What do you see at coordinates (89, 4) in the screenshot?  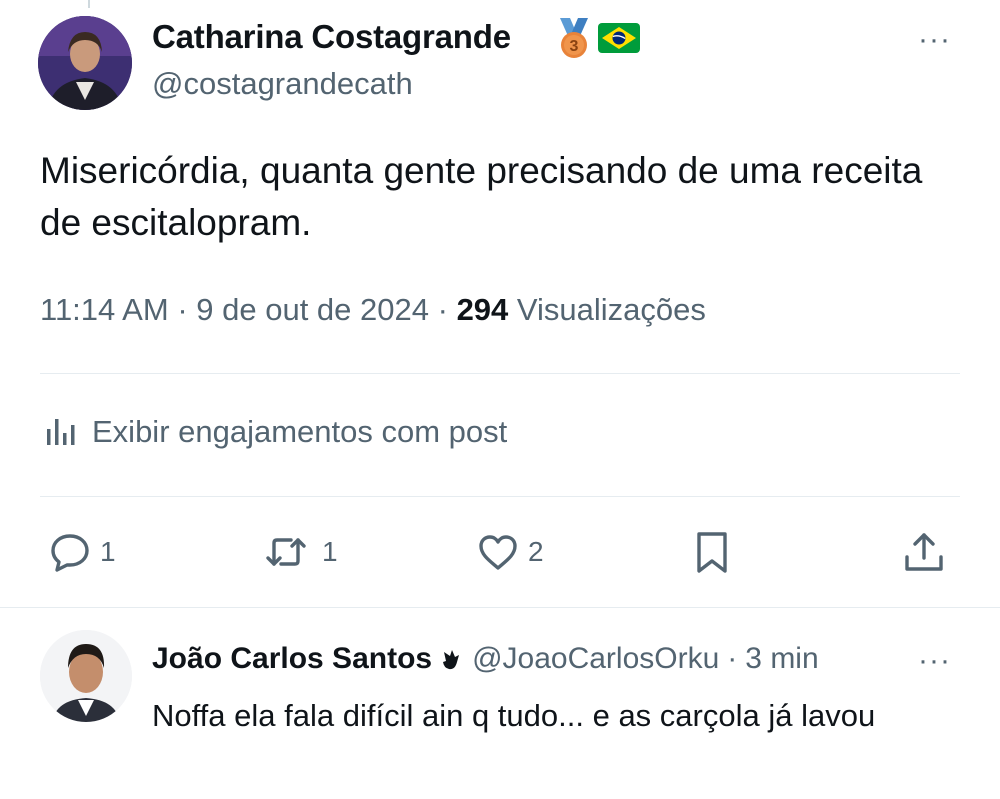 I see `thread-connector-line` at bounding box center [89, 4].